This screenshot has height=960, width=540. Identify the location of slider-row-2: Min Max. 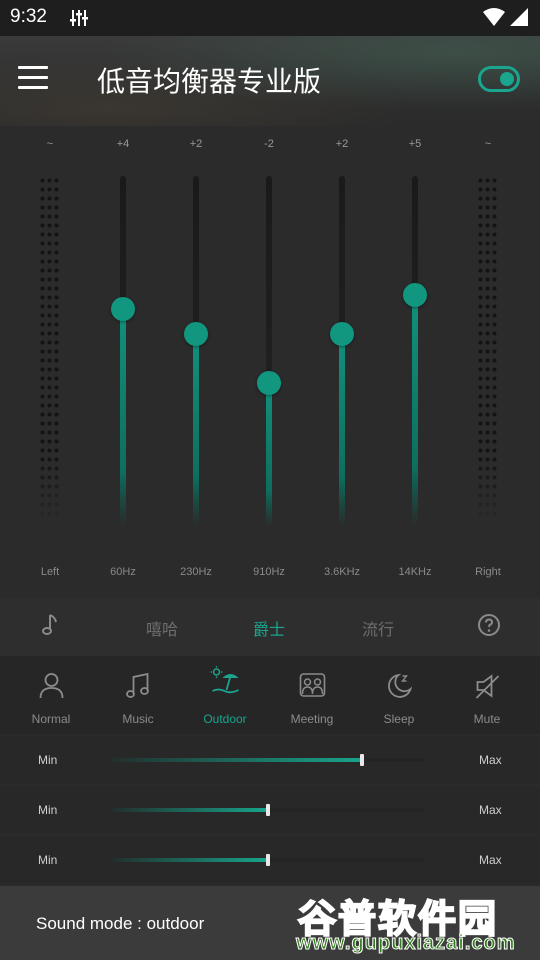
(270, 810).